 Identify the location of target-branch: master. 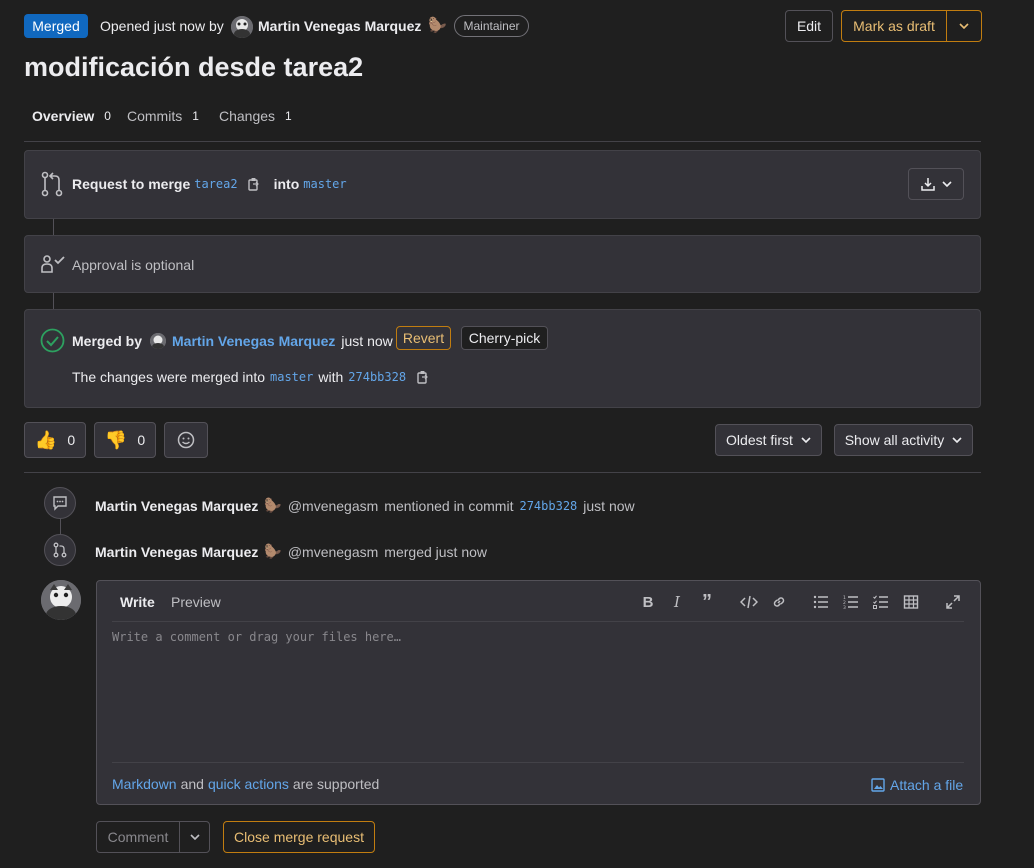
(324, 184).